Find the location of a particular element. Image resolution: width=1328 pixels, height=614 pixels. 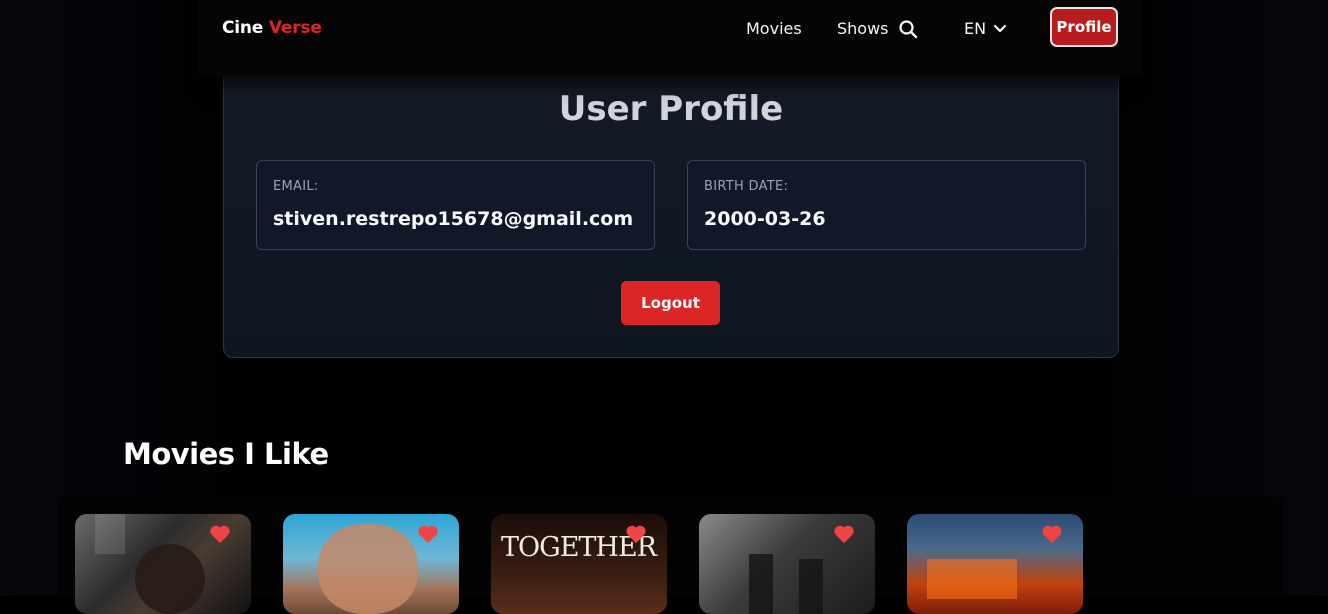

section-title-movies-i-like: Movies I Like is located at coordinates (226, 454).